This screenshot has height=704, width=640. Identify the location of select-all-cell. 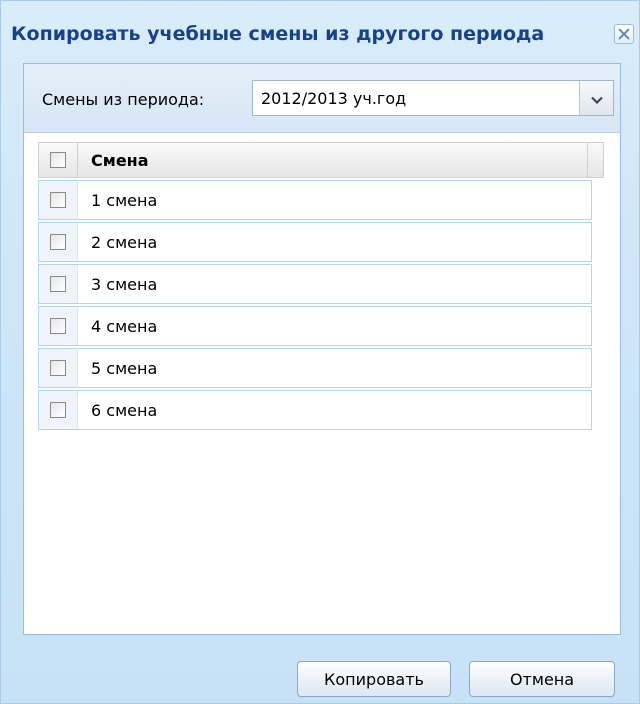
(58, 160).